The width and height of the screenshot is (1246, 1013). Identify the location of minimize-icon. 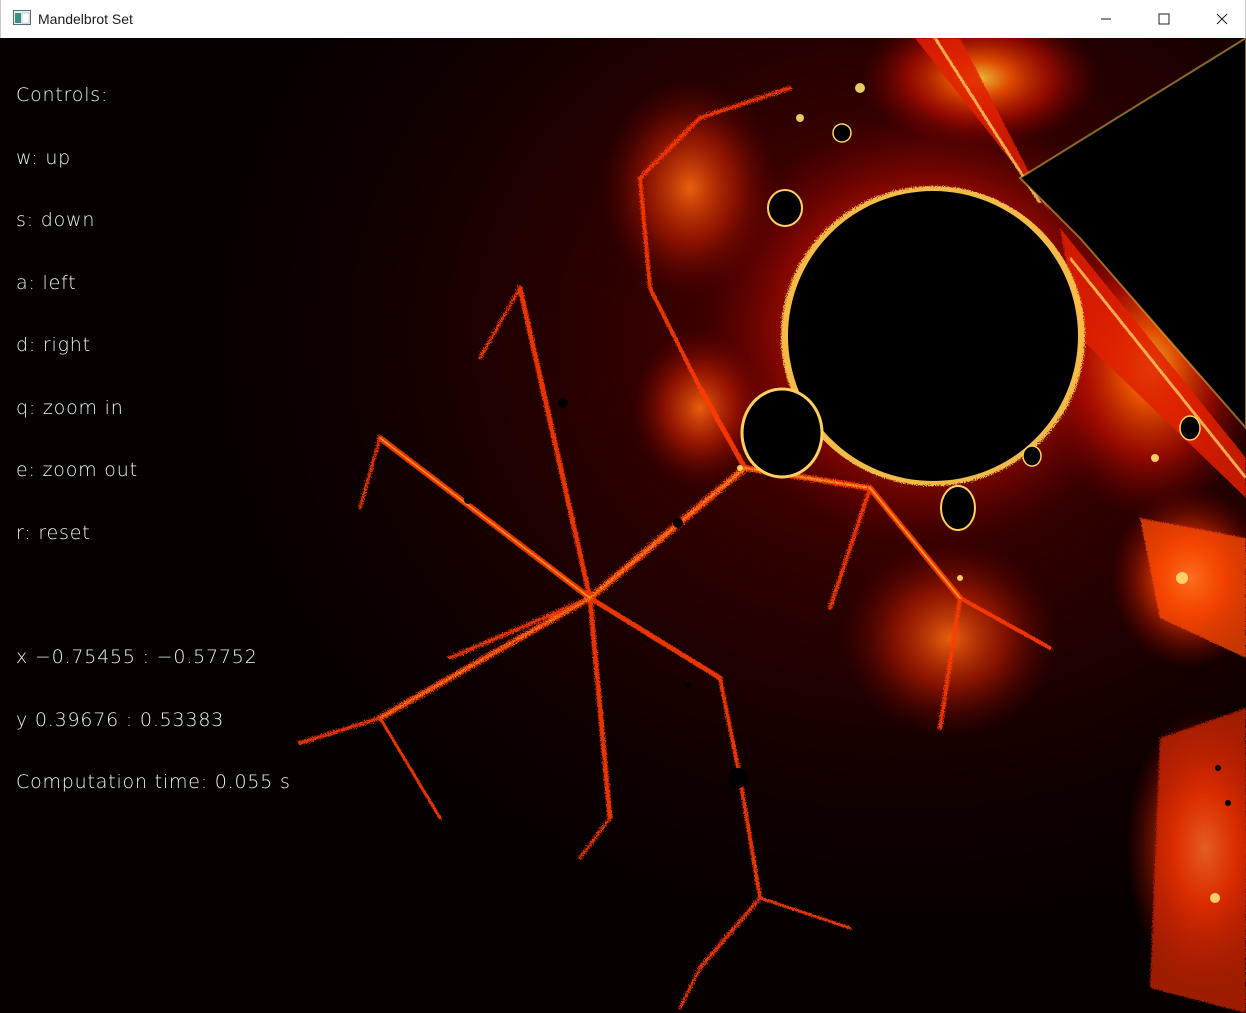
(1106, 19).